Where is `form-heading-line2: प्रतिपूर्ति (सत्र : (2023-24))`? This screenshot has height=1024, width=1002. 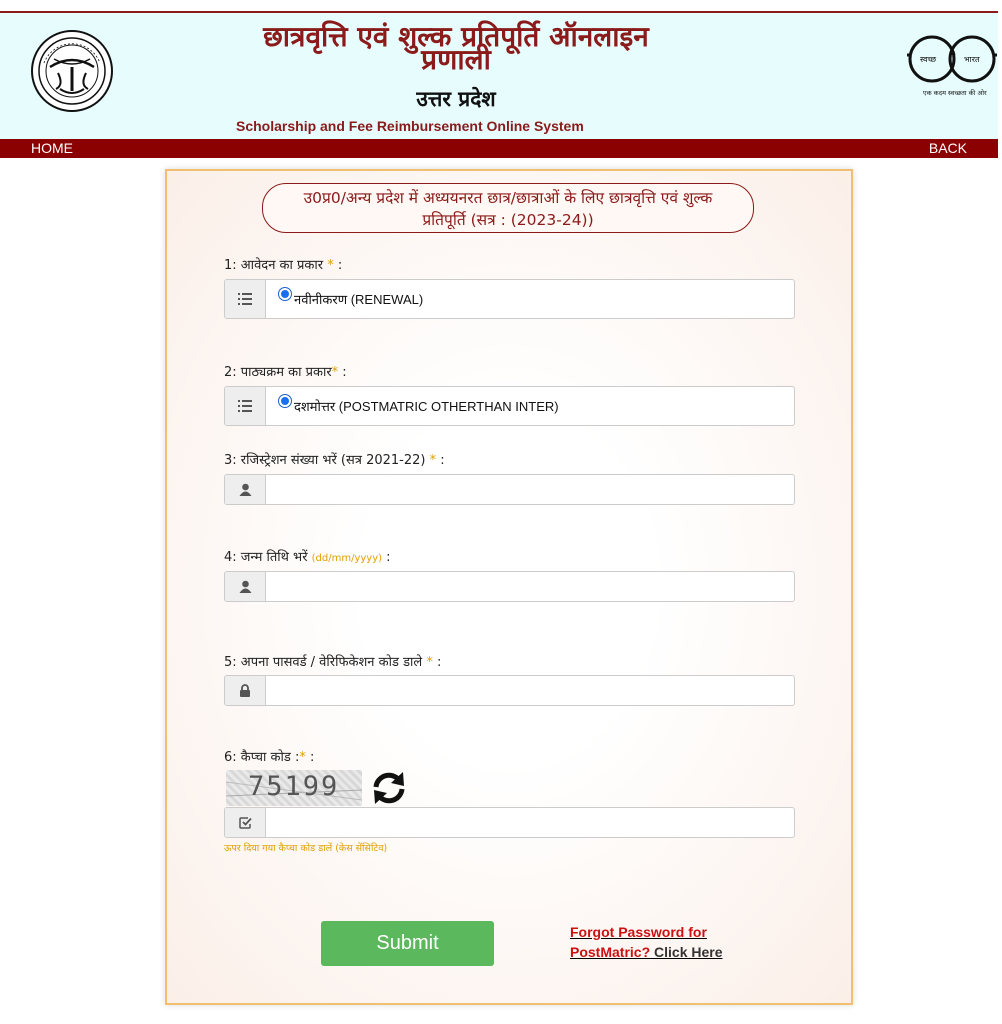 form-heading-line2: प्रतिपूर्ति (सत्र : (2023-24)) is located at coordinates (508, 220).